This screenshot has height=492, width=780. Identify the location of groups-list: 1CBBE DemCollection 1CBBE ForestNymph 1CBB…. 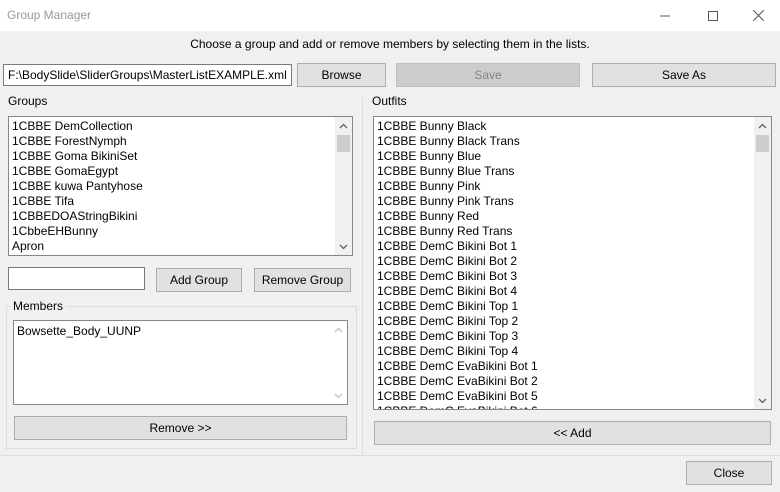
(180, 186).